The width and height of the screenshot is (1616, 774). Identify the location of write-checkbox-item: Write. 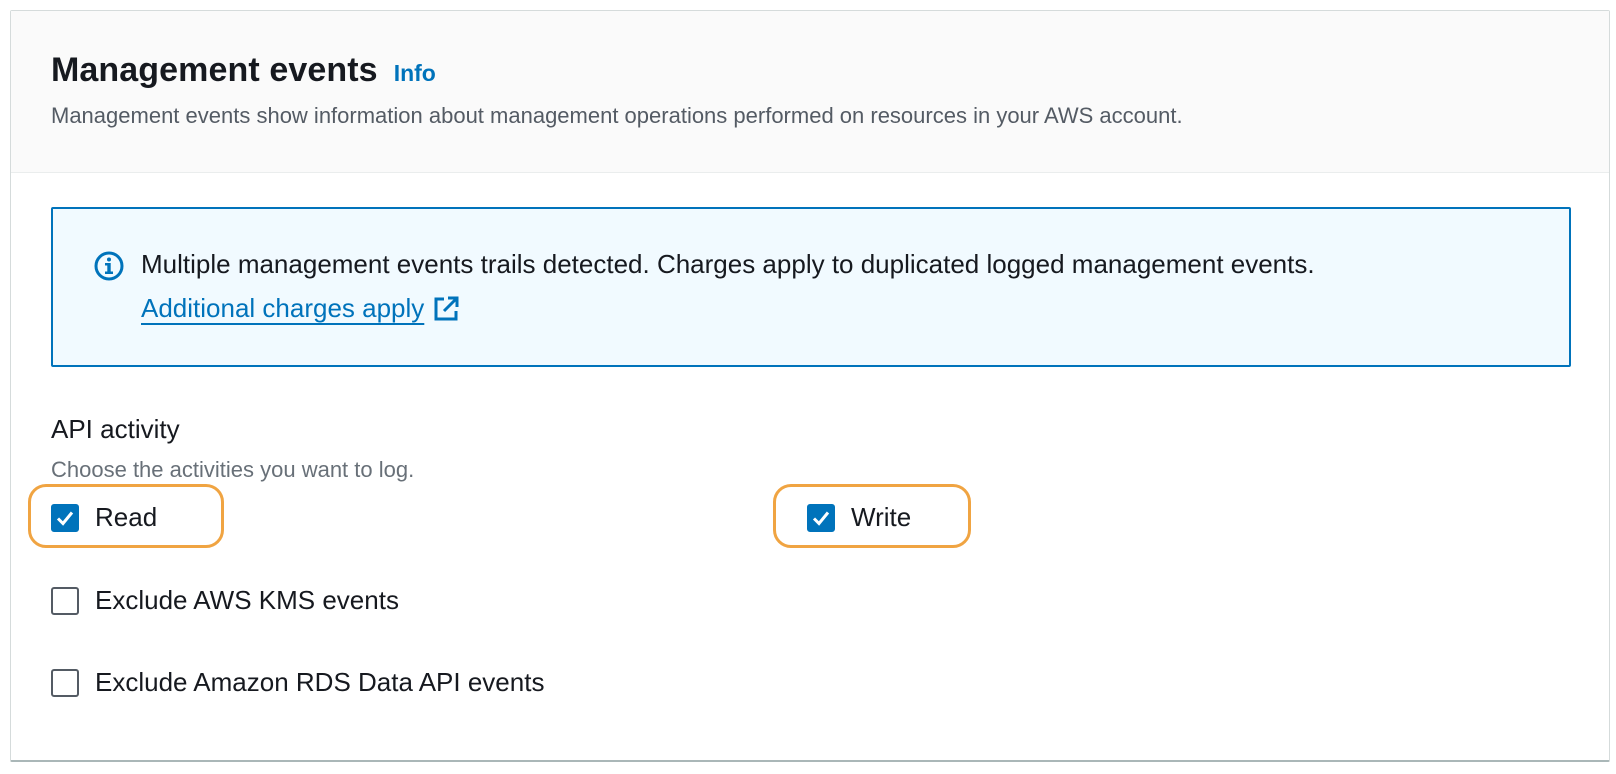
(859, 517).